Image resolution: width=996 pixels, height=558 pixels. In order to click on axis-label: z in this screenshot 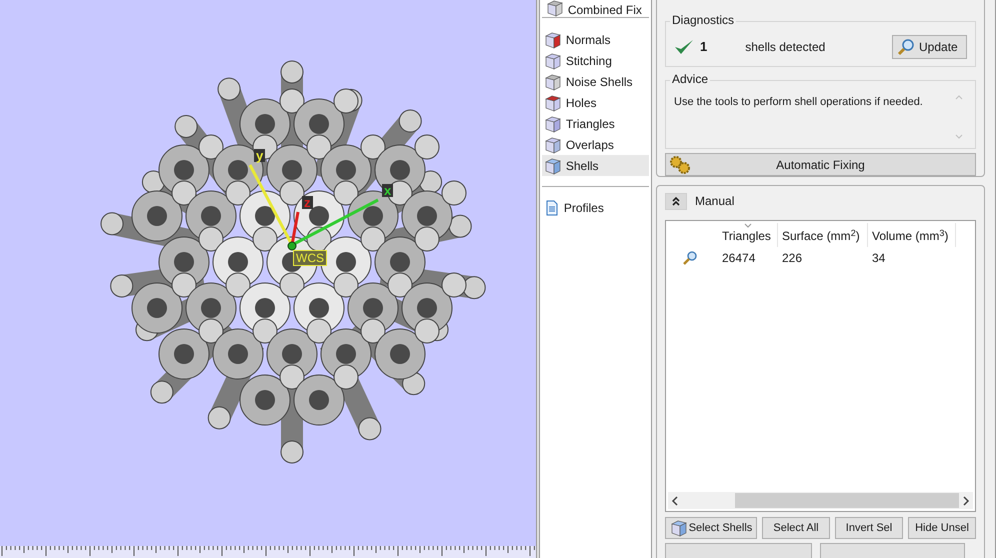, I will do `click(307, 202)`.